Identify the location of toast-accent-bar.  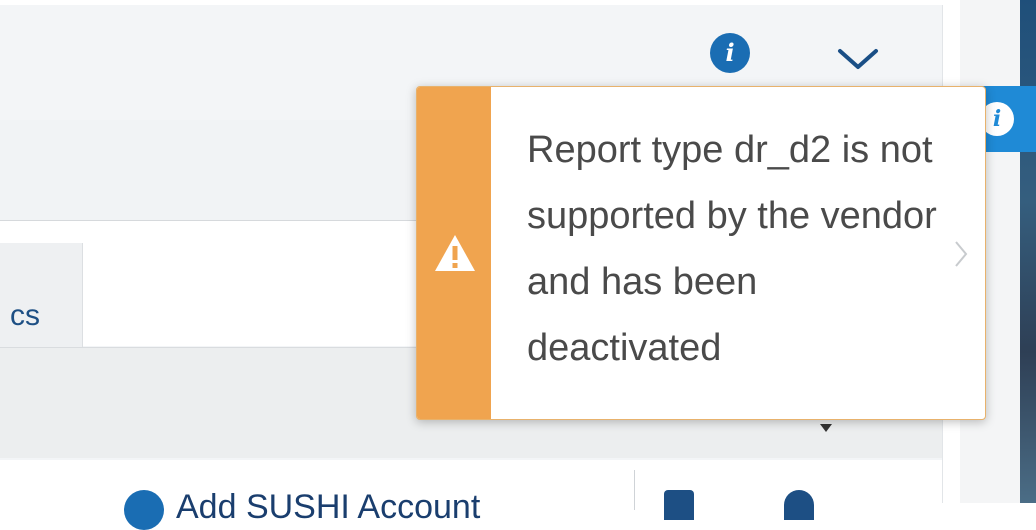
(454, 253).